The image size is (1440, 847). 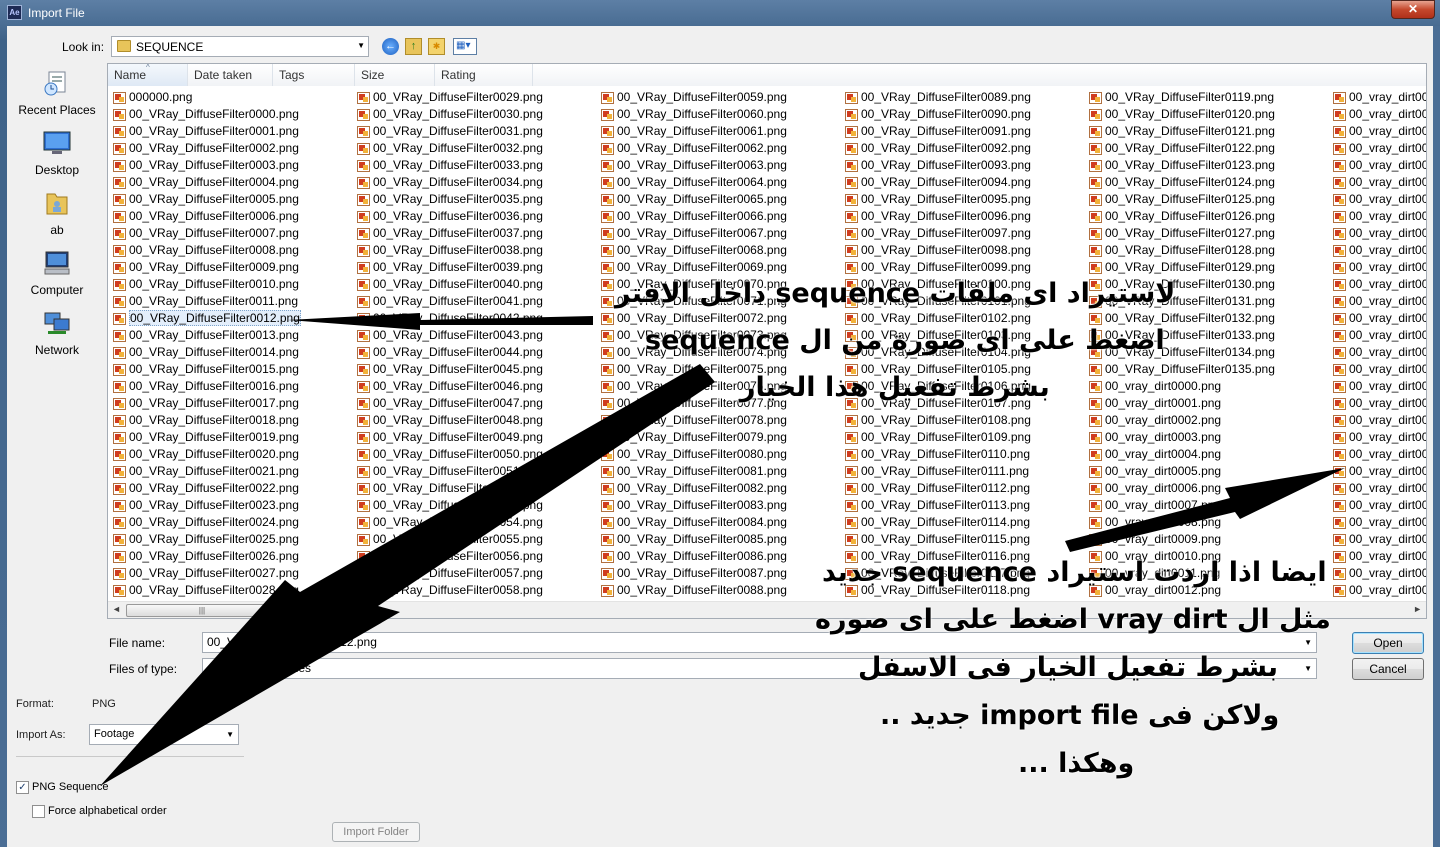 What do you see at coordinates (233, 284) in the screenshot?
I see `file-item: 00_VRay_DiffuseFilter0010.png` at bounding box center [233, 284].